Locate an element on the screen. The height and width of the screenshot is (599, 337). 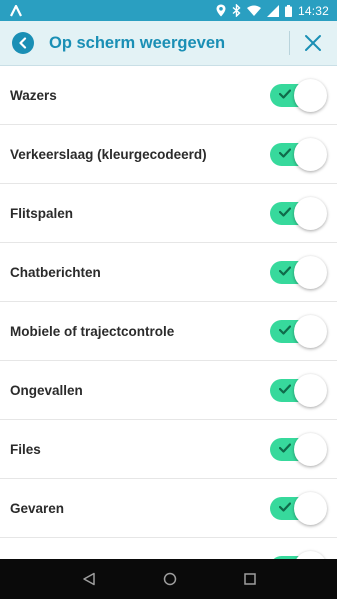
setting-label: Files is located at coordinates (25, 449).